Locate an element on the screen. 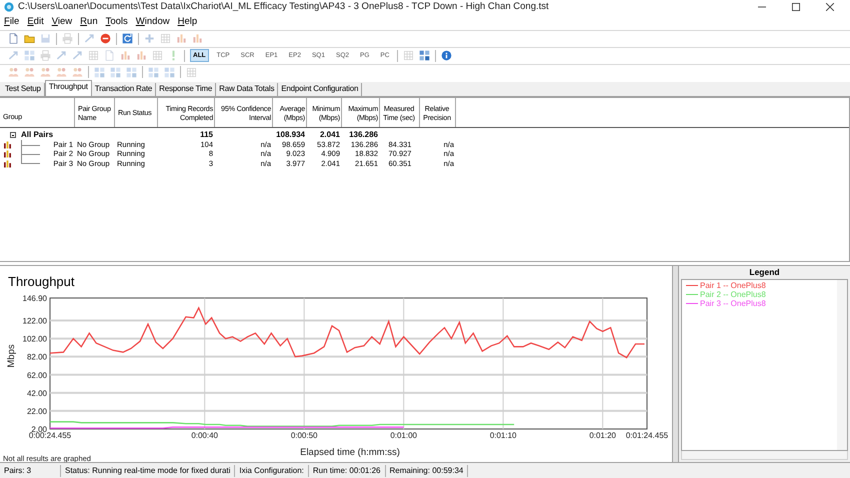 The width and height of the screenshot is (850, 478). document-icon is located at coordinates (13, 38).